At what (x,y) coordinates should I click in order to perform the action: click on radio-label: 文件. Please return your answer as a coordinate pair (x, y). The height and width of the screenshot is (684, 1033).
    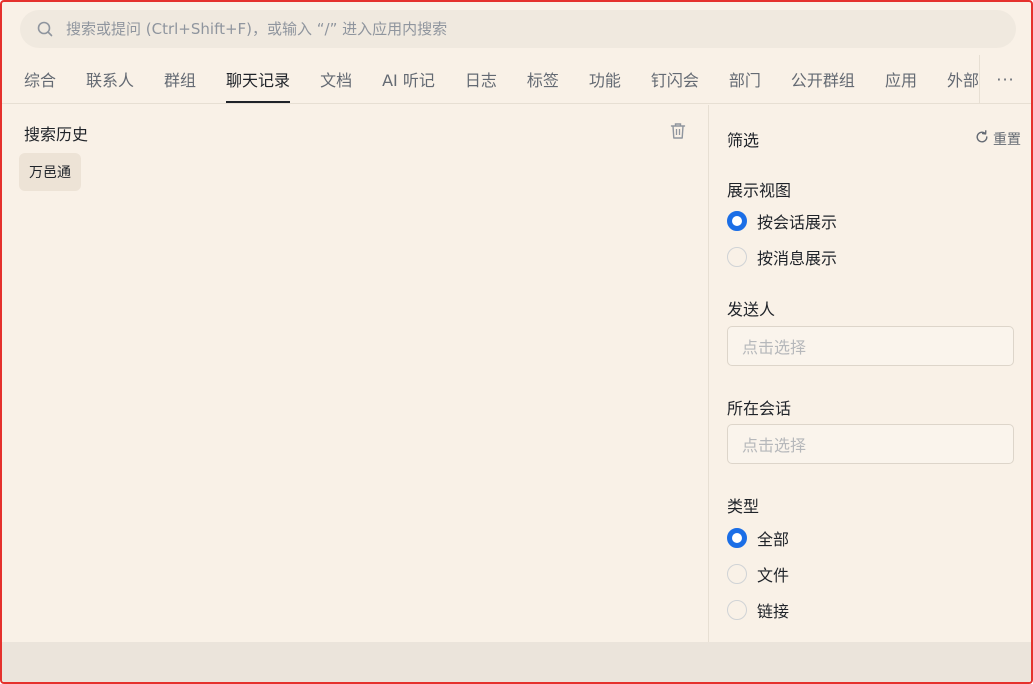
    Looking at the image, I should click on (773, 575).